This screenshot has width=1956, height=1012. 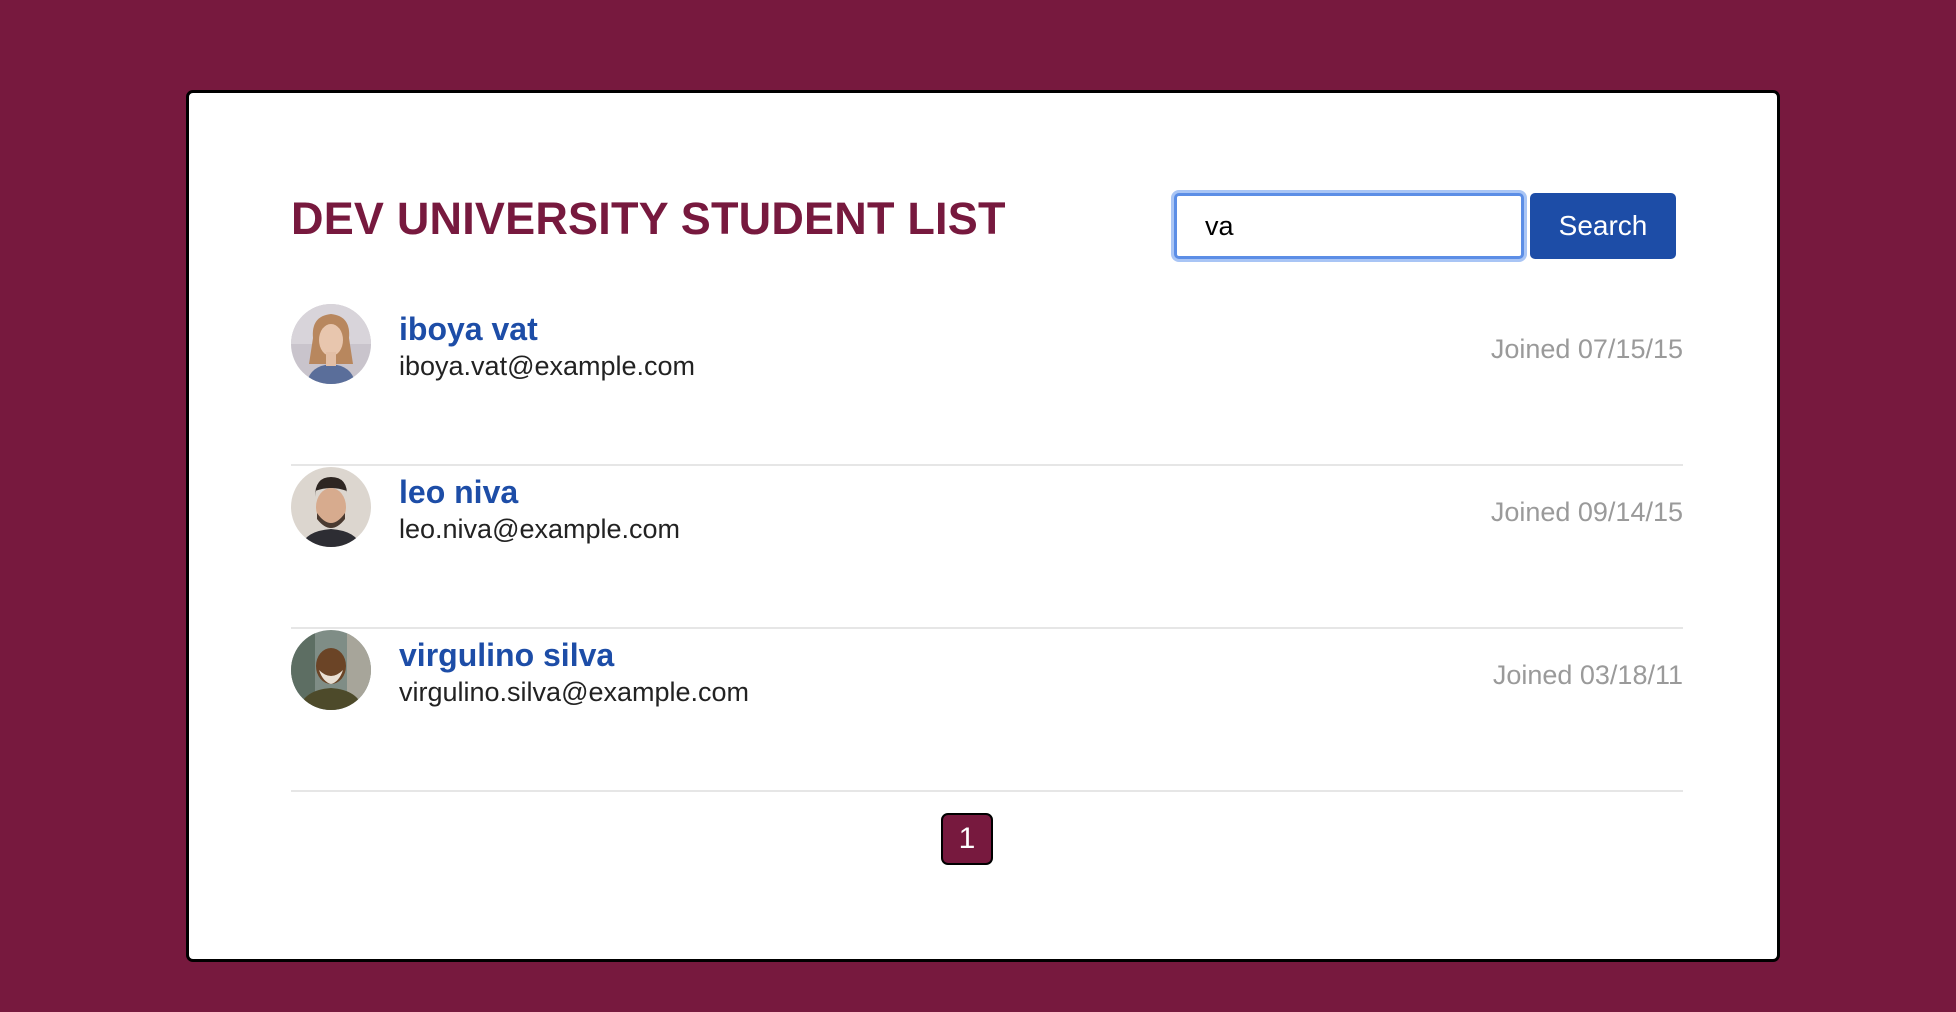 I want to click on student-name-link: leo niva, so click(x=458, y=492).